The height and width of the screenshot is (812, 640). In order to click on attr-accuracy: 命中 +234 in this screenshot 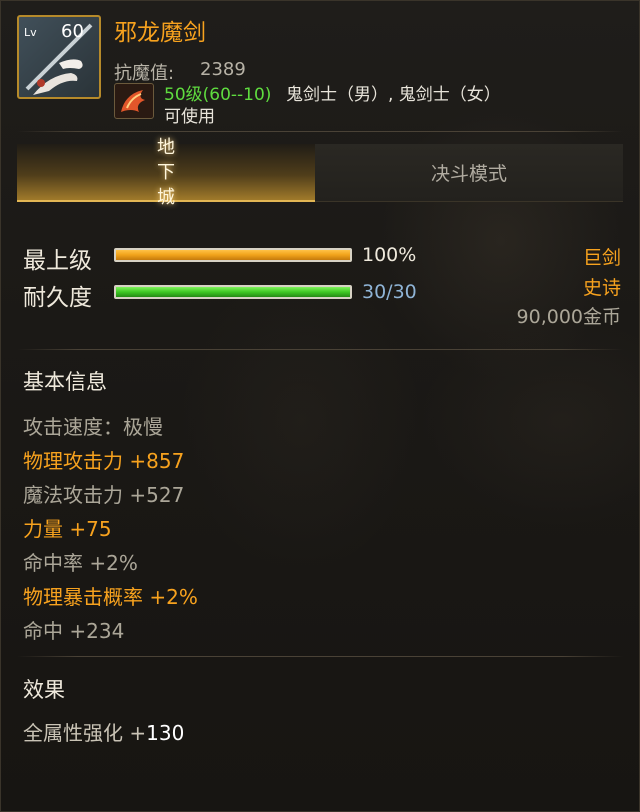, I will do `click(74, 631)`.